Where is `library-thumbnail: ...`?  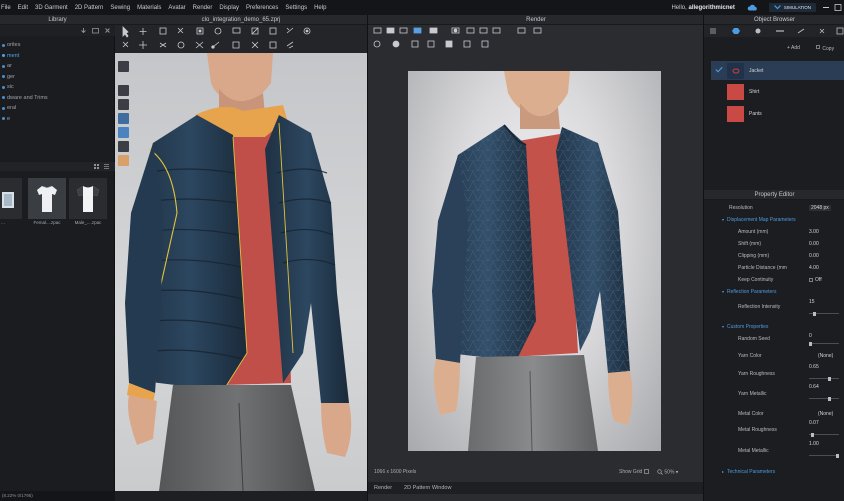 library-thumbnail: ... is located at coordinates (11, 202).